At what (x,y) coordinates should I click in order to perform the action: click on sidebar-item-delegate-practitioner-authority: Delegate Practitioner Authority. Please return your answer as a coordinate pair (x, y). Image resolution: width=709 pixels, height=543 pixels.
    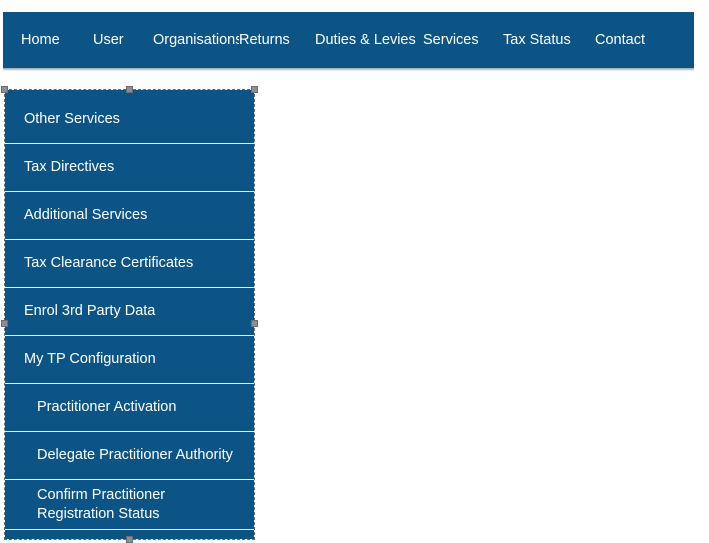
    Looking at the image, I should click on (129, 456).